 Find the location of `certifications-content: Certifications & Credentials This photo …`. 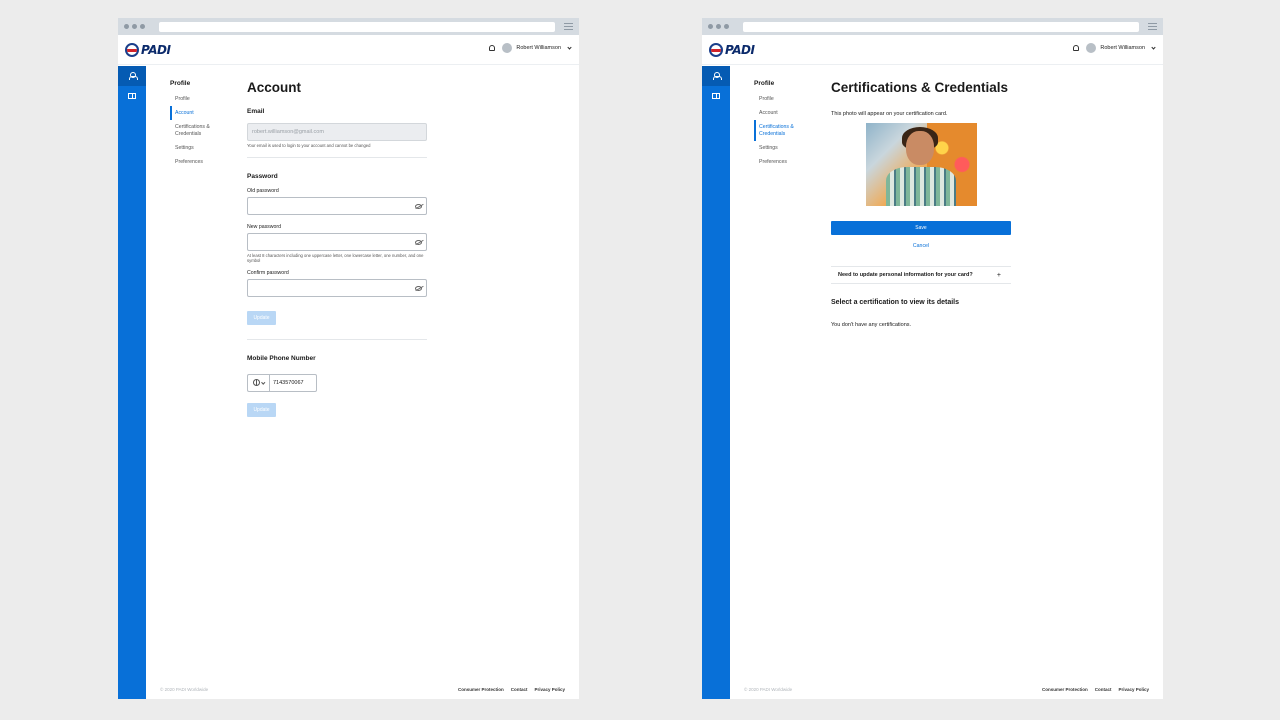

certifications-content: Certifications & Credentials This photo … is located at coordinates (921, 204).